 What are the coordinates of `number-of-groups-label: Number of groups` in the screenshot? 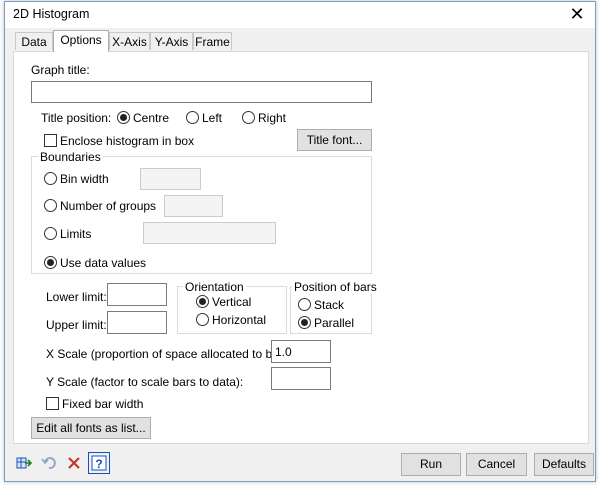 It's located at (108, 206).